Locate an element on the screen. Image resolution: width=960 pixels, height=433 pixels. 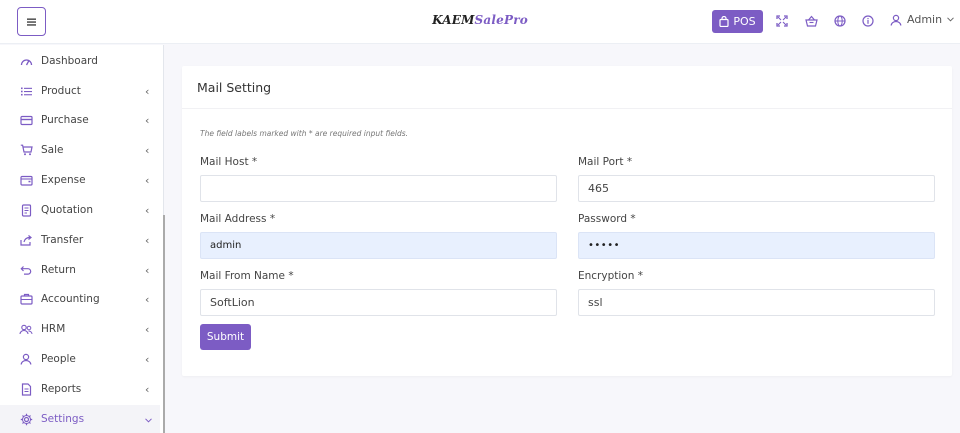
sidebar-item-label: Transfer is located at coordinates (62, 240).